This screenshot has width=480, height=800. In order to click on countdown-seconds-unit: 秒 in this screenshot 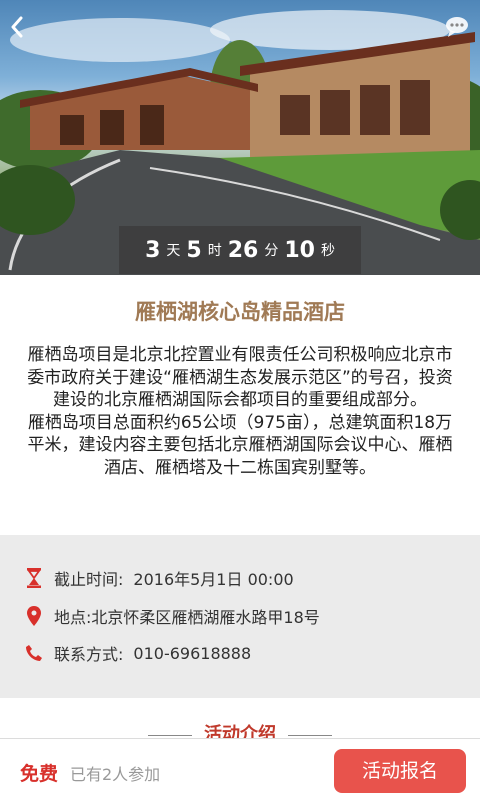, I will do `click(327, 251)`.